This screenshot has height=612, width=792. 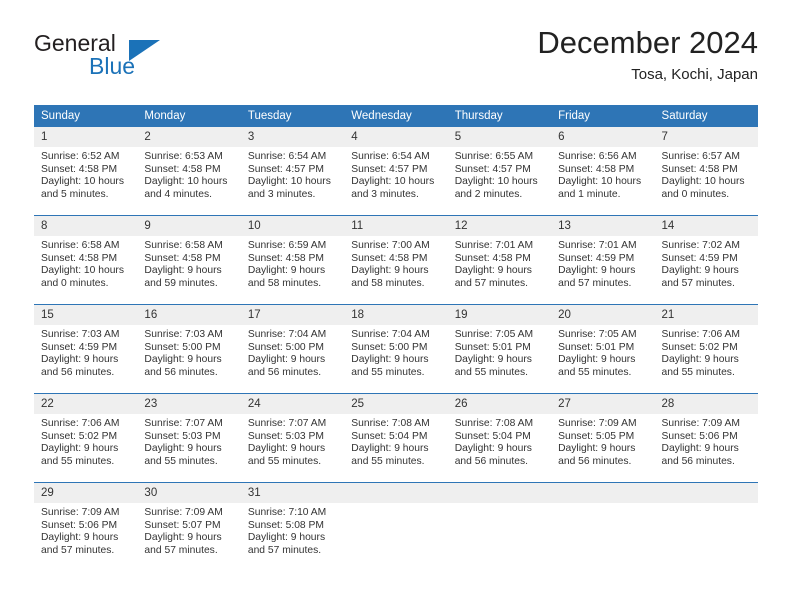 What do you see at coordinates (80, 156) in the screenshot?
I see `sunrise-text: Sunrise: 6:52 AM` at bounding box center [80, 156].